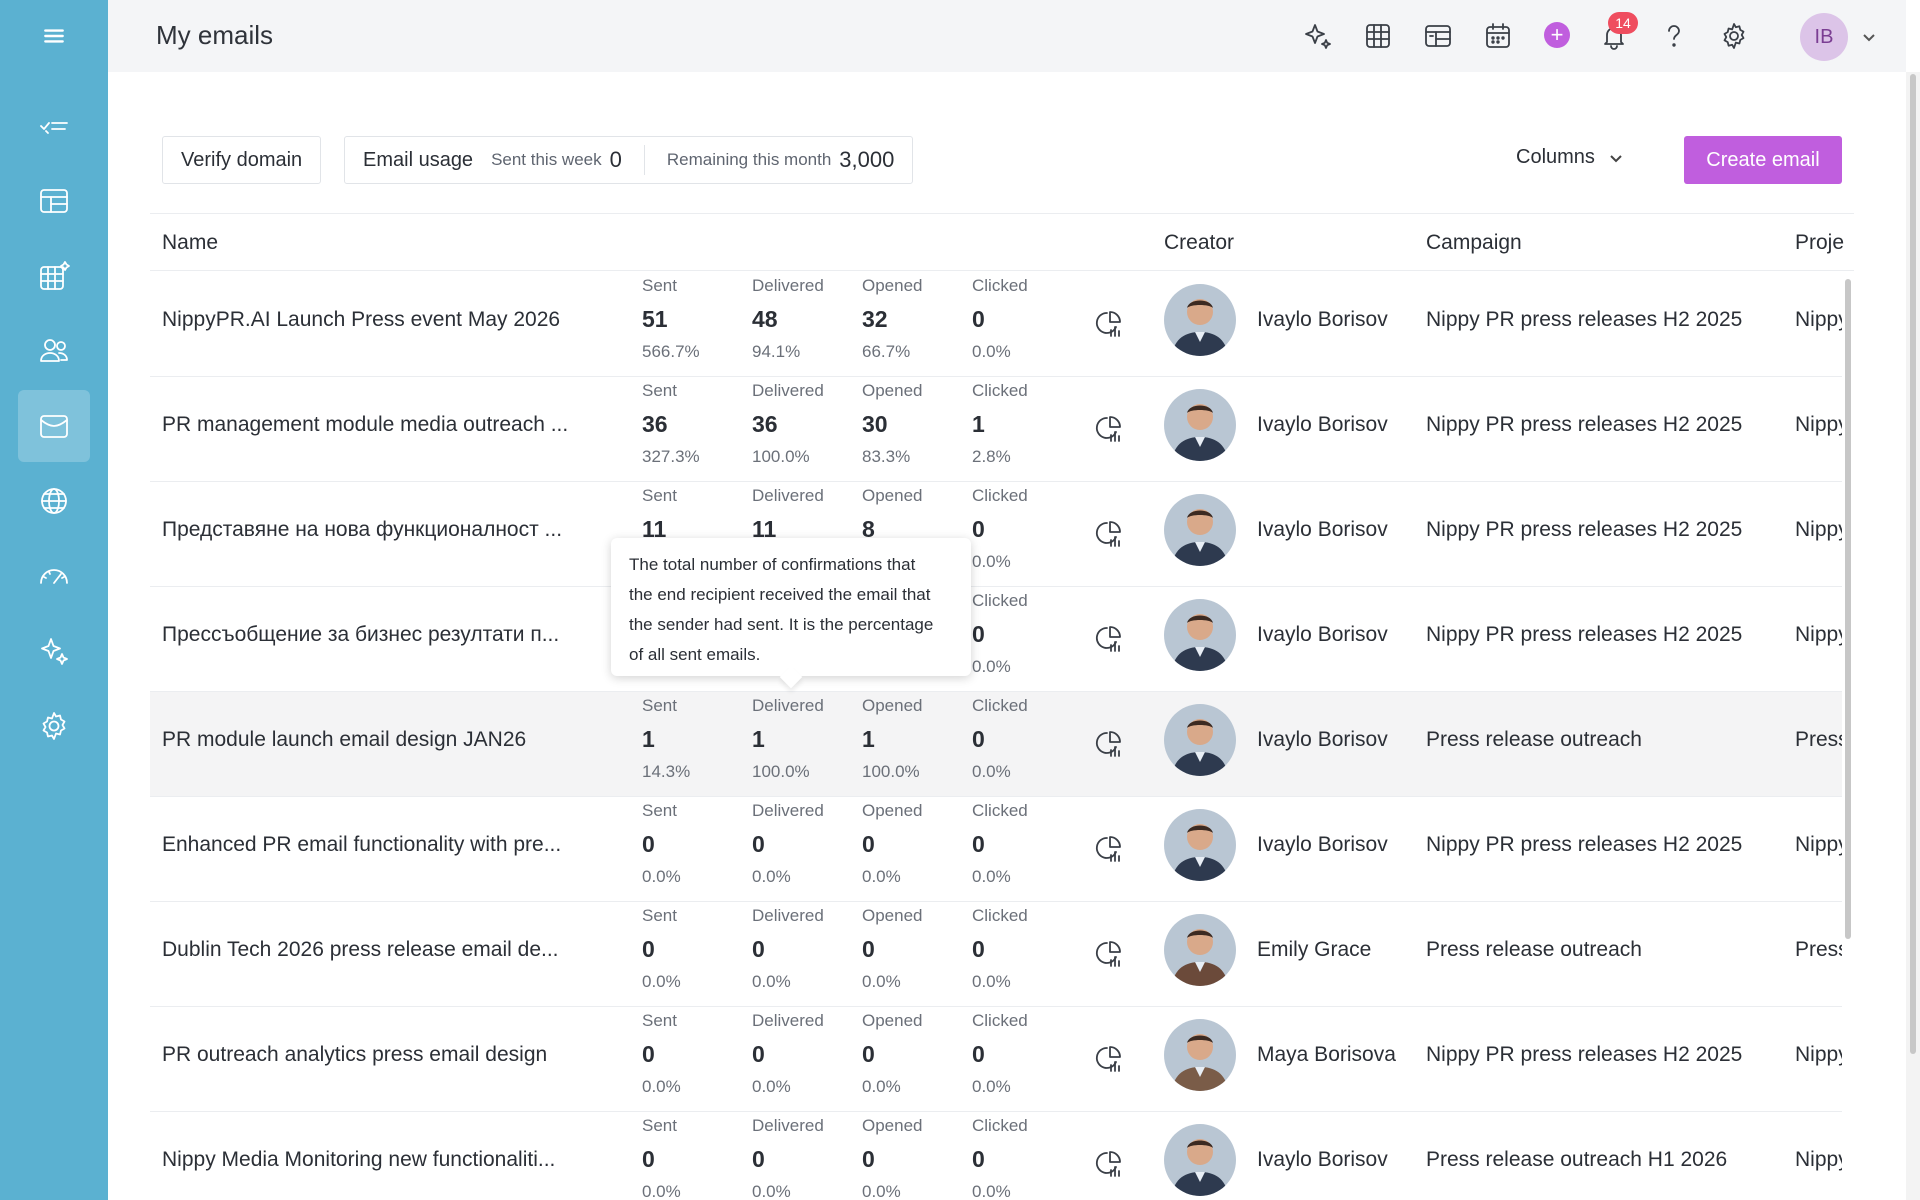 This screenshot has width=1920, height=1200. Describe the element at coordinates (1378, 36) in the screenshot. I see `table-view-icon` at that location.